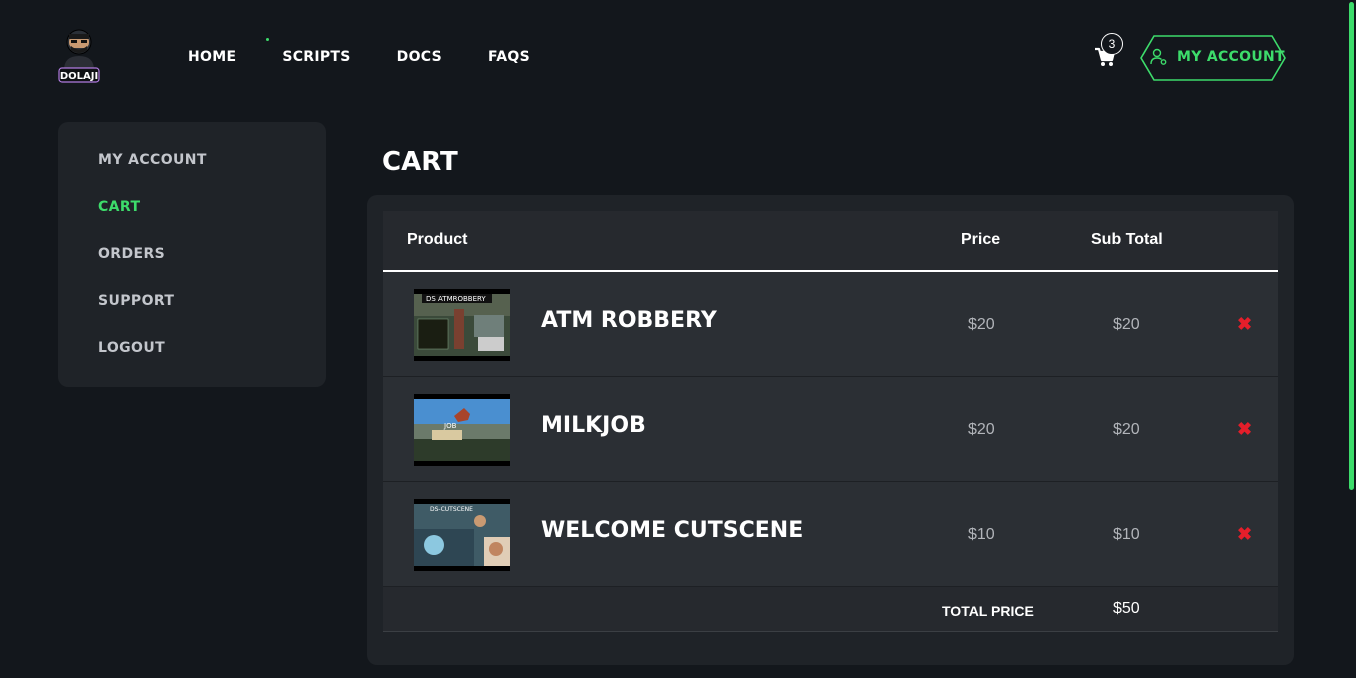 Image resolution: width=1356 pixels, height=678 pixels. What do you see at coordinates (593, 425) in the screenshot?
I see `product-name: MILKJOB` at bounding box center [593, 425].